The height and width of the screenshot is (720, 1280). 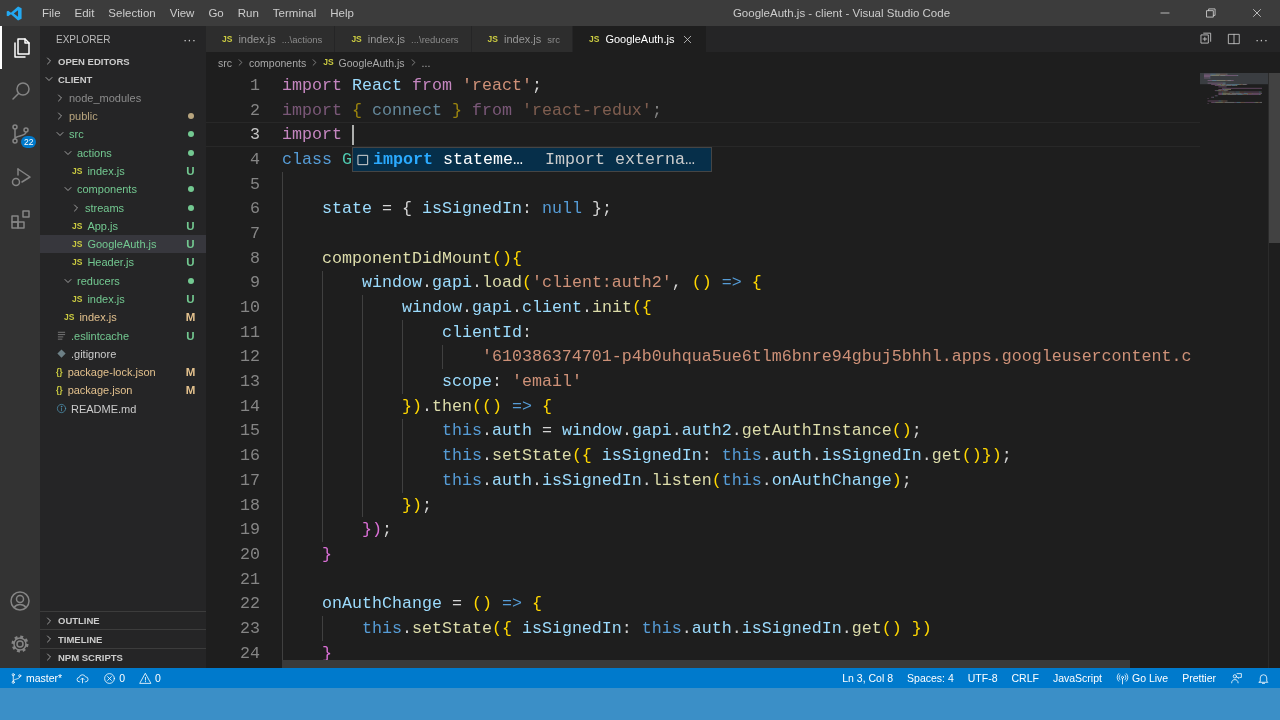 What do you see at coordinates (123, 79) in the screenshot?
I see `section-header: CLIENT` at bounding box center [123, 79].